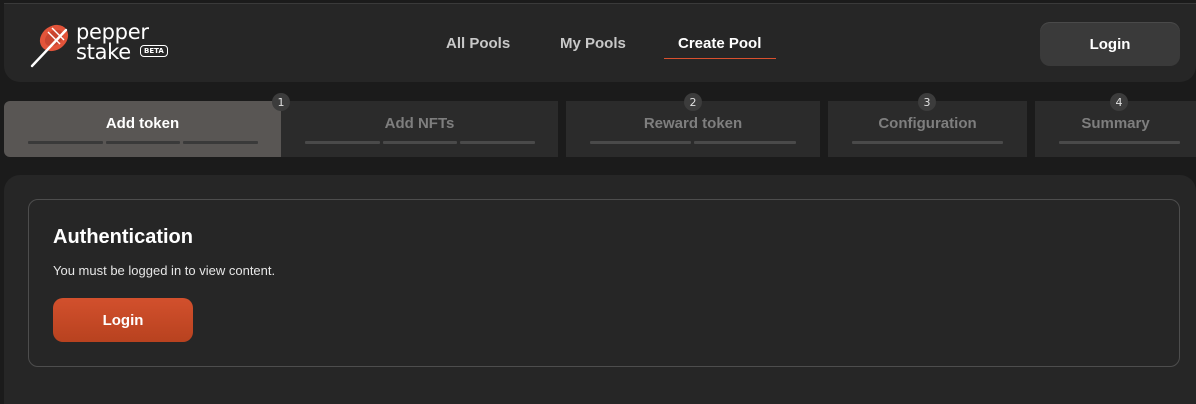 Image resolution: width=1196 pixels, height=404 pixels. Describe the element at coordinates (720, 58) in the screenshot. I see `active-nav-underline` at that location.